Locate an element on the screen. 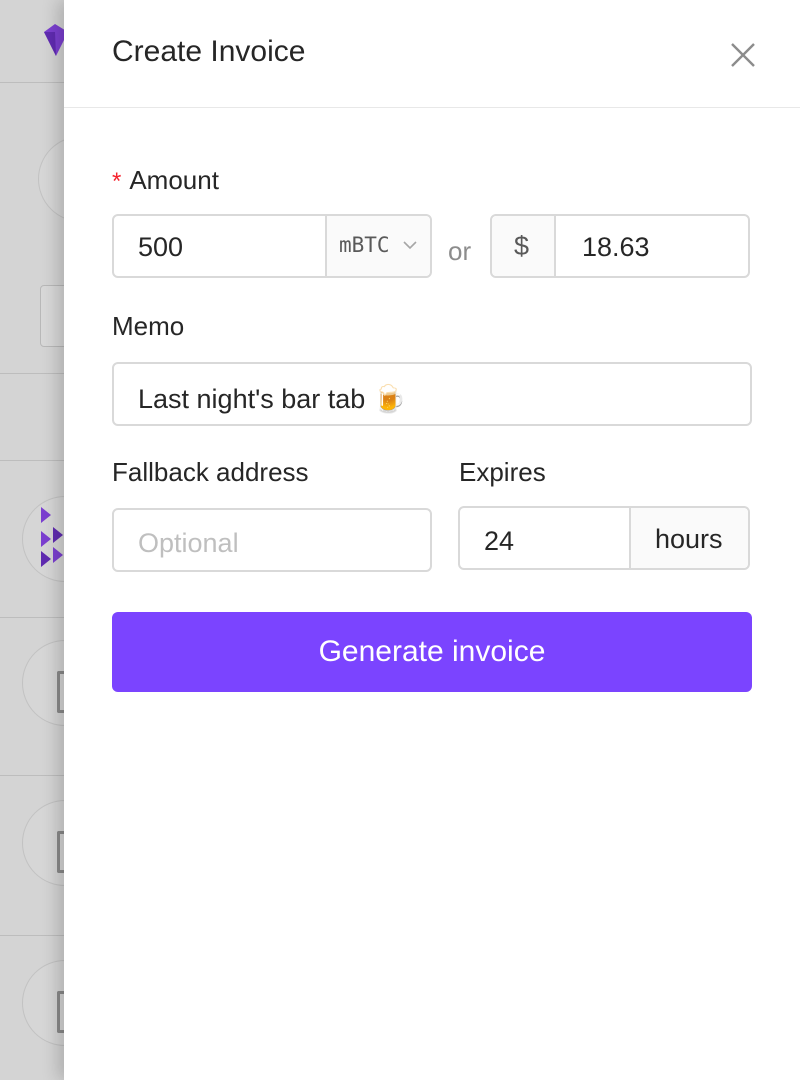  expires-unit-addon: hours is located at coordinates (688, 538).